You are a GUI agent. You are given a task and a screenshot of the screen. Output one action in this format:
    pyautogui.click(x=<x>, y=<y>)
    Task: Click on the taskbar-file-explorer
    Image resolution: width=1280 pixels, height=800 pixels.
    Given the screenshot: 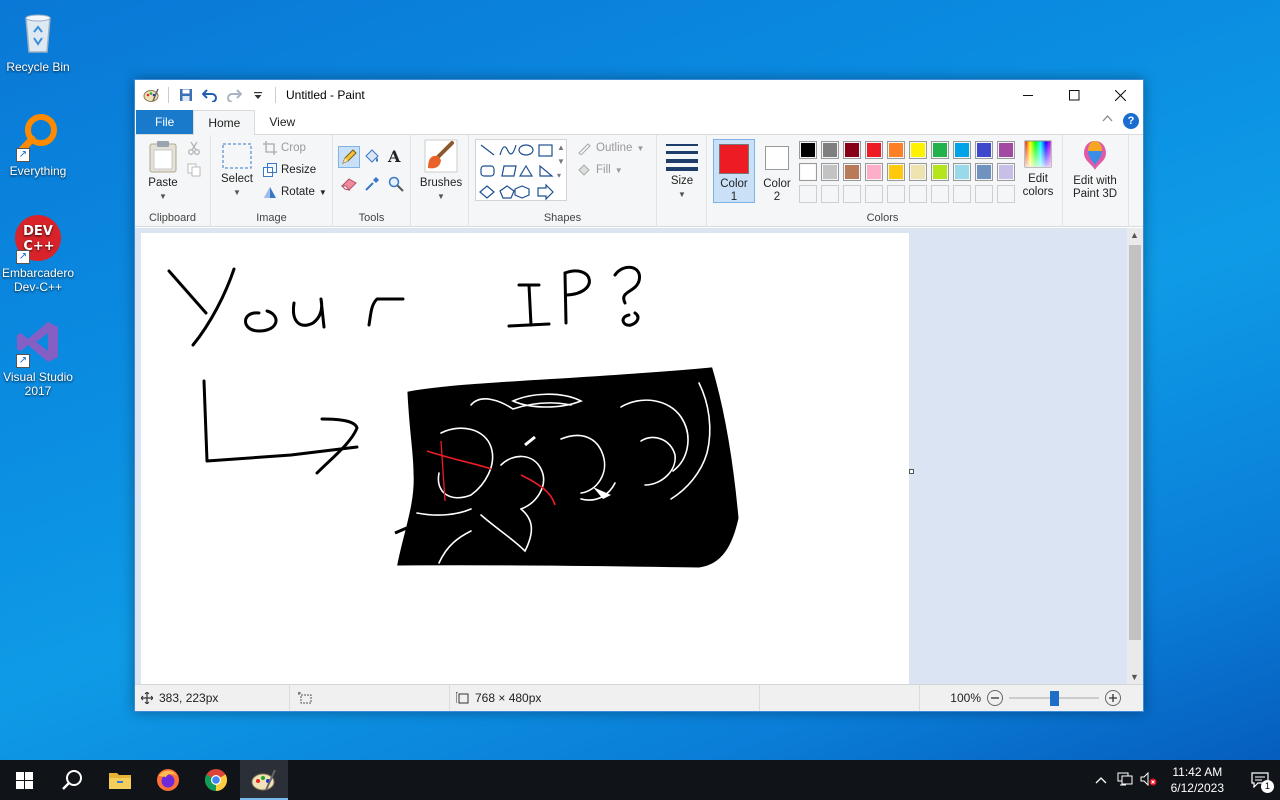 What is the action you would take?
    pyautogui.click(x=120, y=780)
    